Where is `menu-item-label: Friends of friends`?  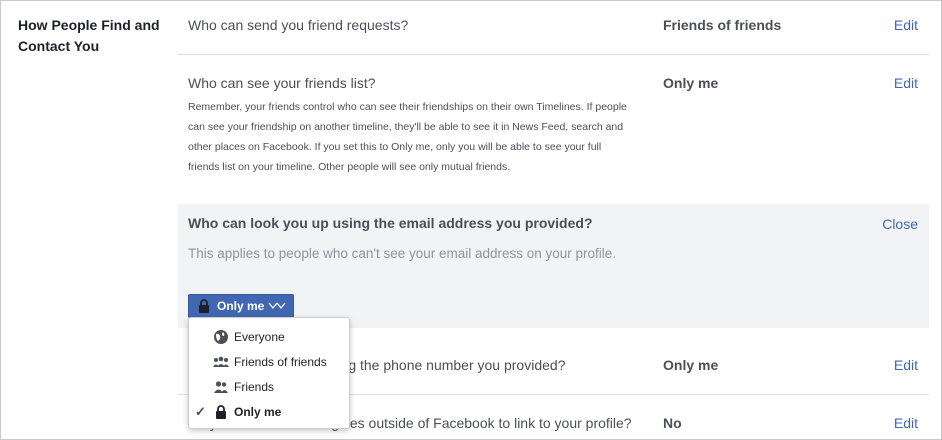 menu-item-label: Friends of friends is located at coordinates (280, 361).